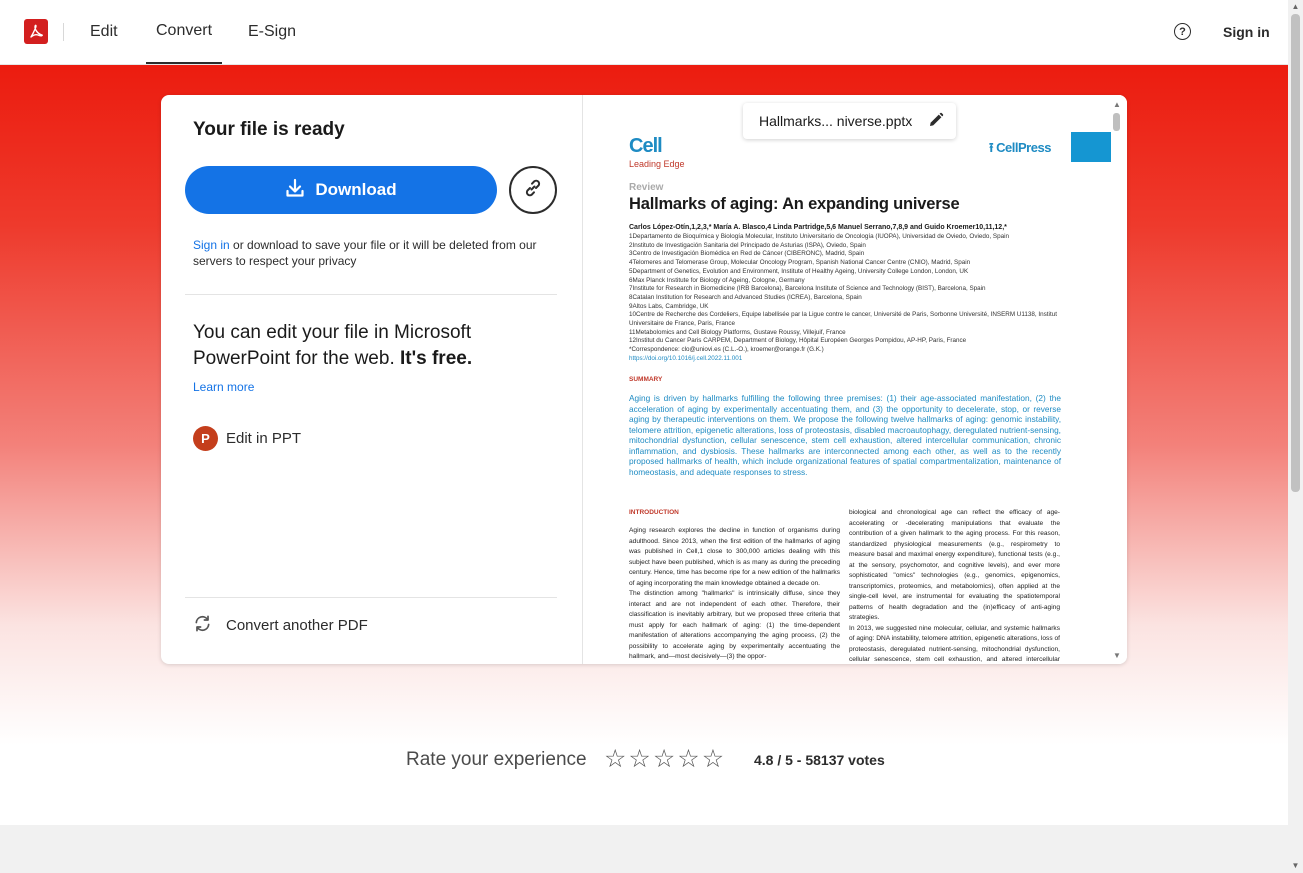 The image size is (1303, 873). I want to click on scrollbar-thumb, so click(1295, 253).